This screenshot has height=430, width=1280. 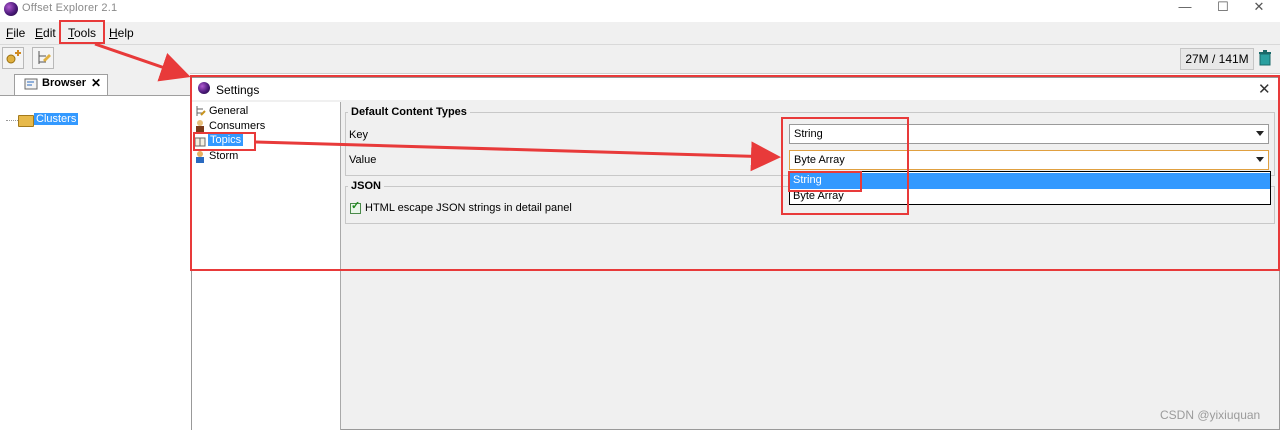 I want to click on arrow-topics-to-value, so click(x=518, y=156).